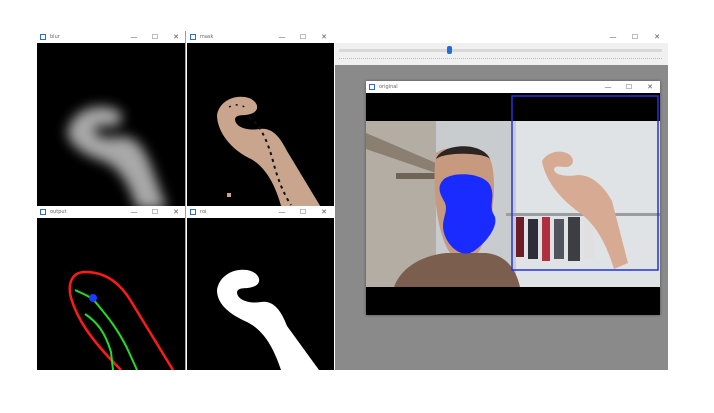  Describe the element at coordinates (388, 87) in the screenshot. I see `original-window-title: original` at that location.